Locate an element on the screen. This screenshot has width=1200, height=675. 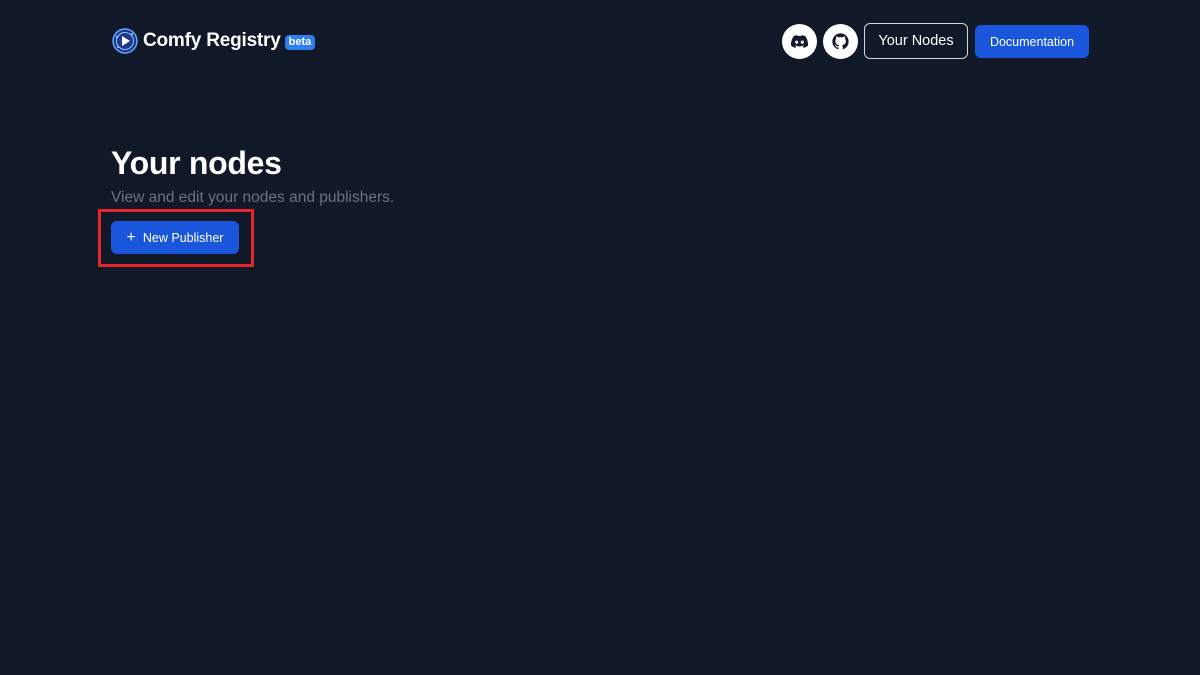
comfy-logo-icon is located at coordinates (125, 41).